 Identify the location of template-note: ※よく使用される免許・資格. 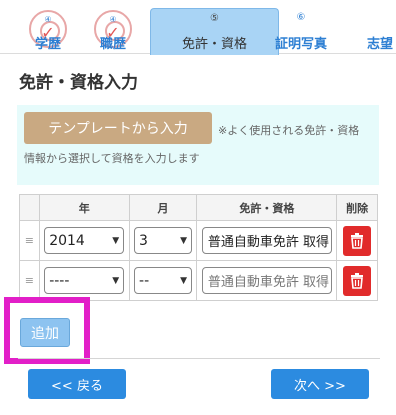
(289, 130).